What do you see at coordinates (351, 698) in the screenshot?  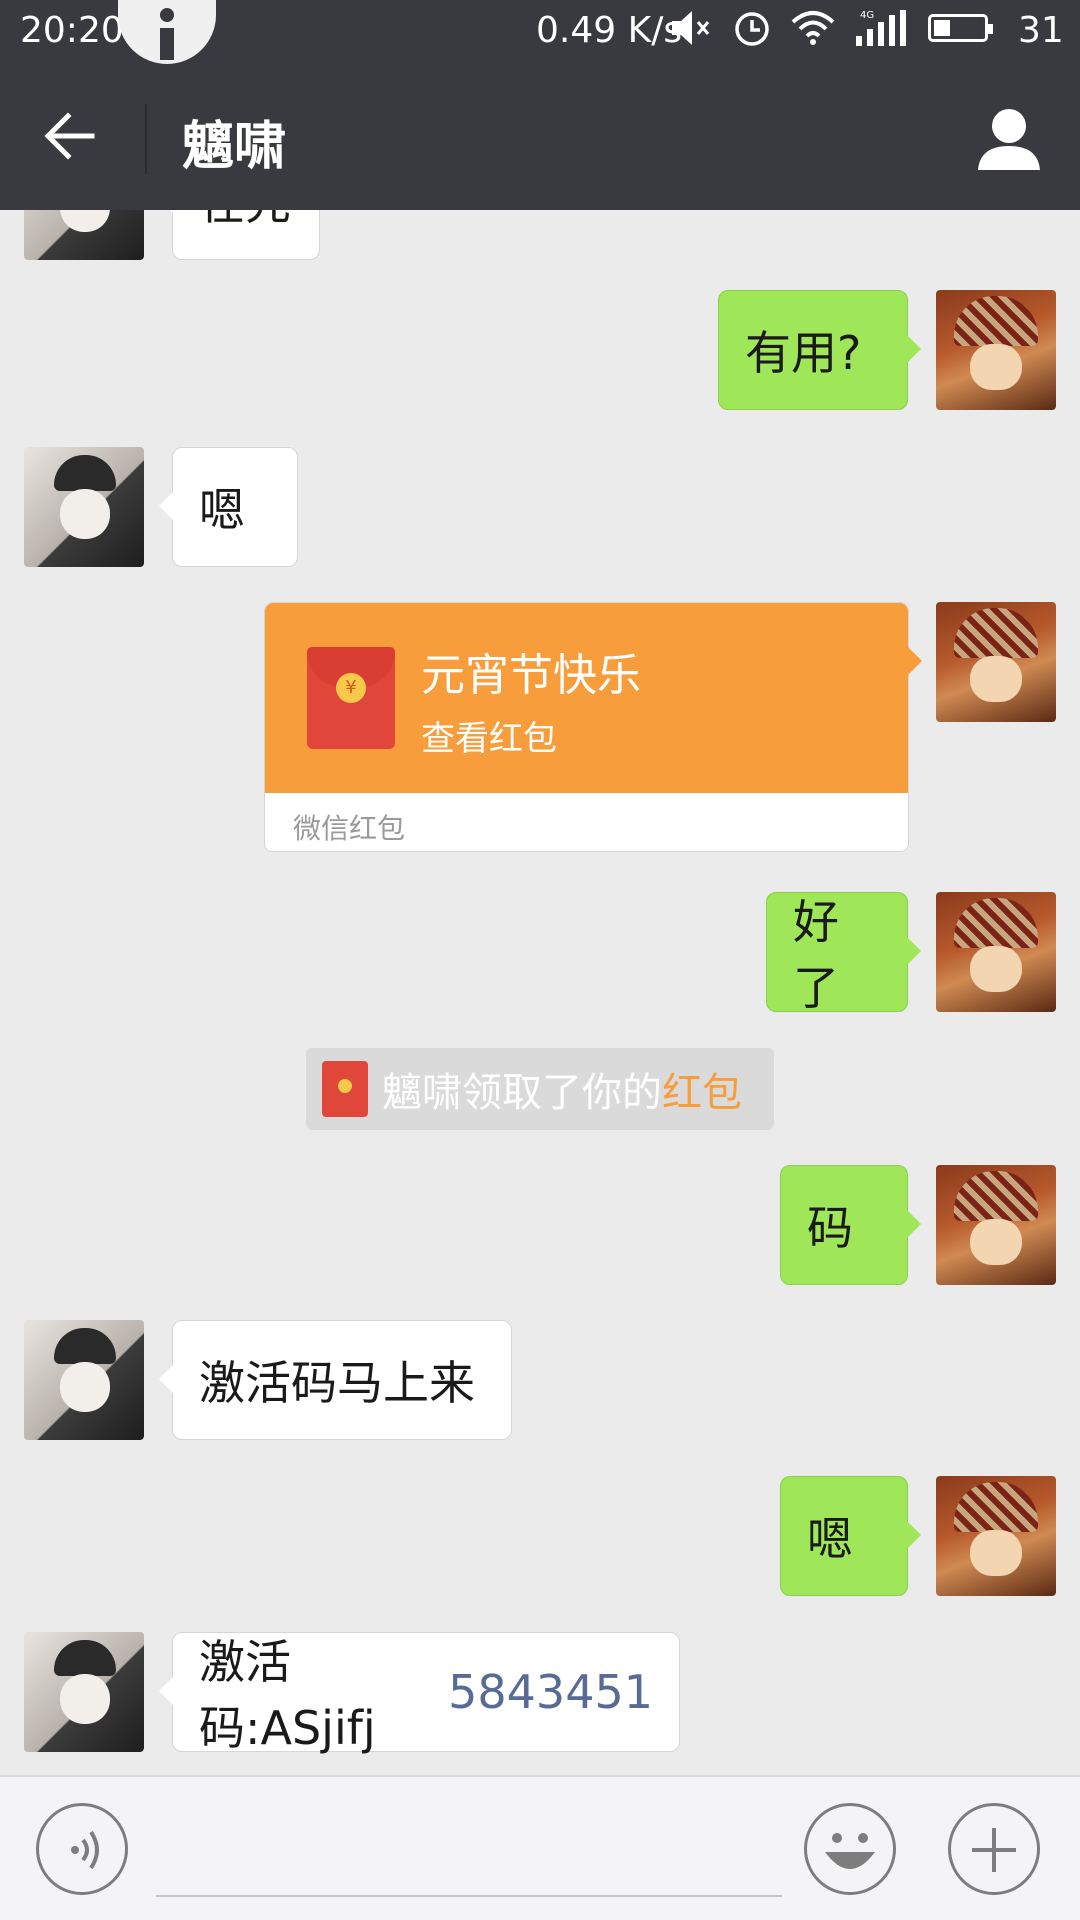 I see `red-envelope-icon: ¥` at bounding box center [351, 698].